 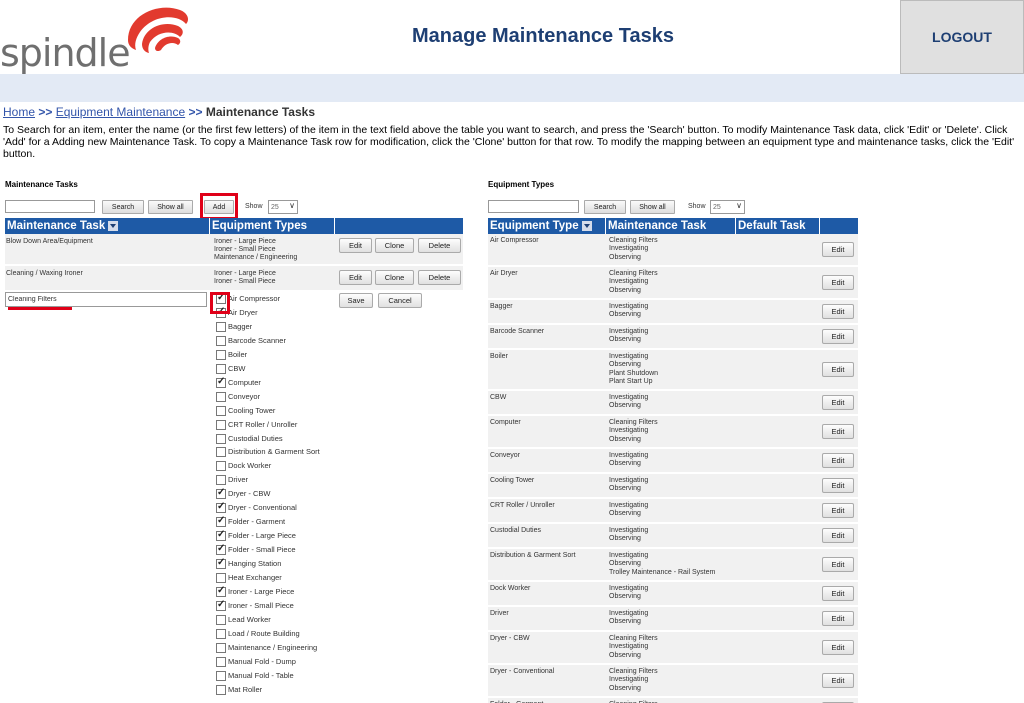 What do you see at coordinates (268, 454) in the screenshot?
I see `equipment-type-checkbox-item: Distribution & Garment Sort` at bounding box center [268, 454].